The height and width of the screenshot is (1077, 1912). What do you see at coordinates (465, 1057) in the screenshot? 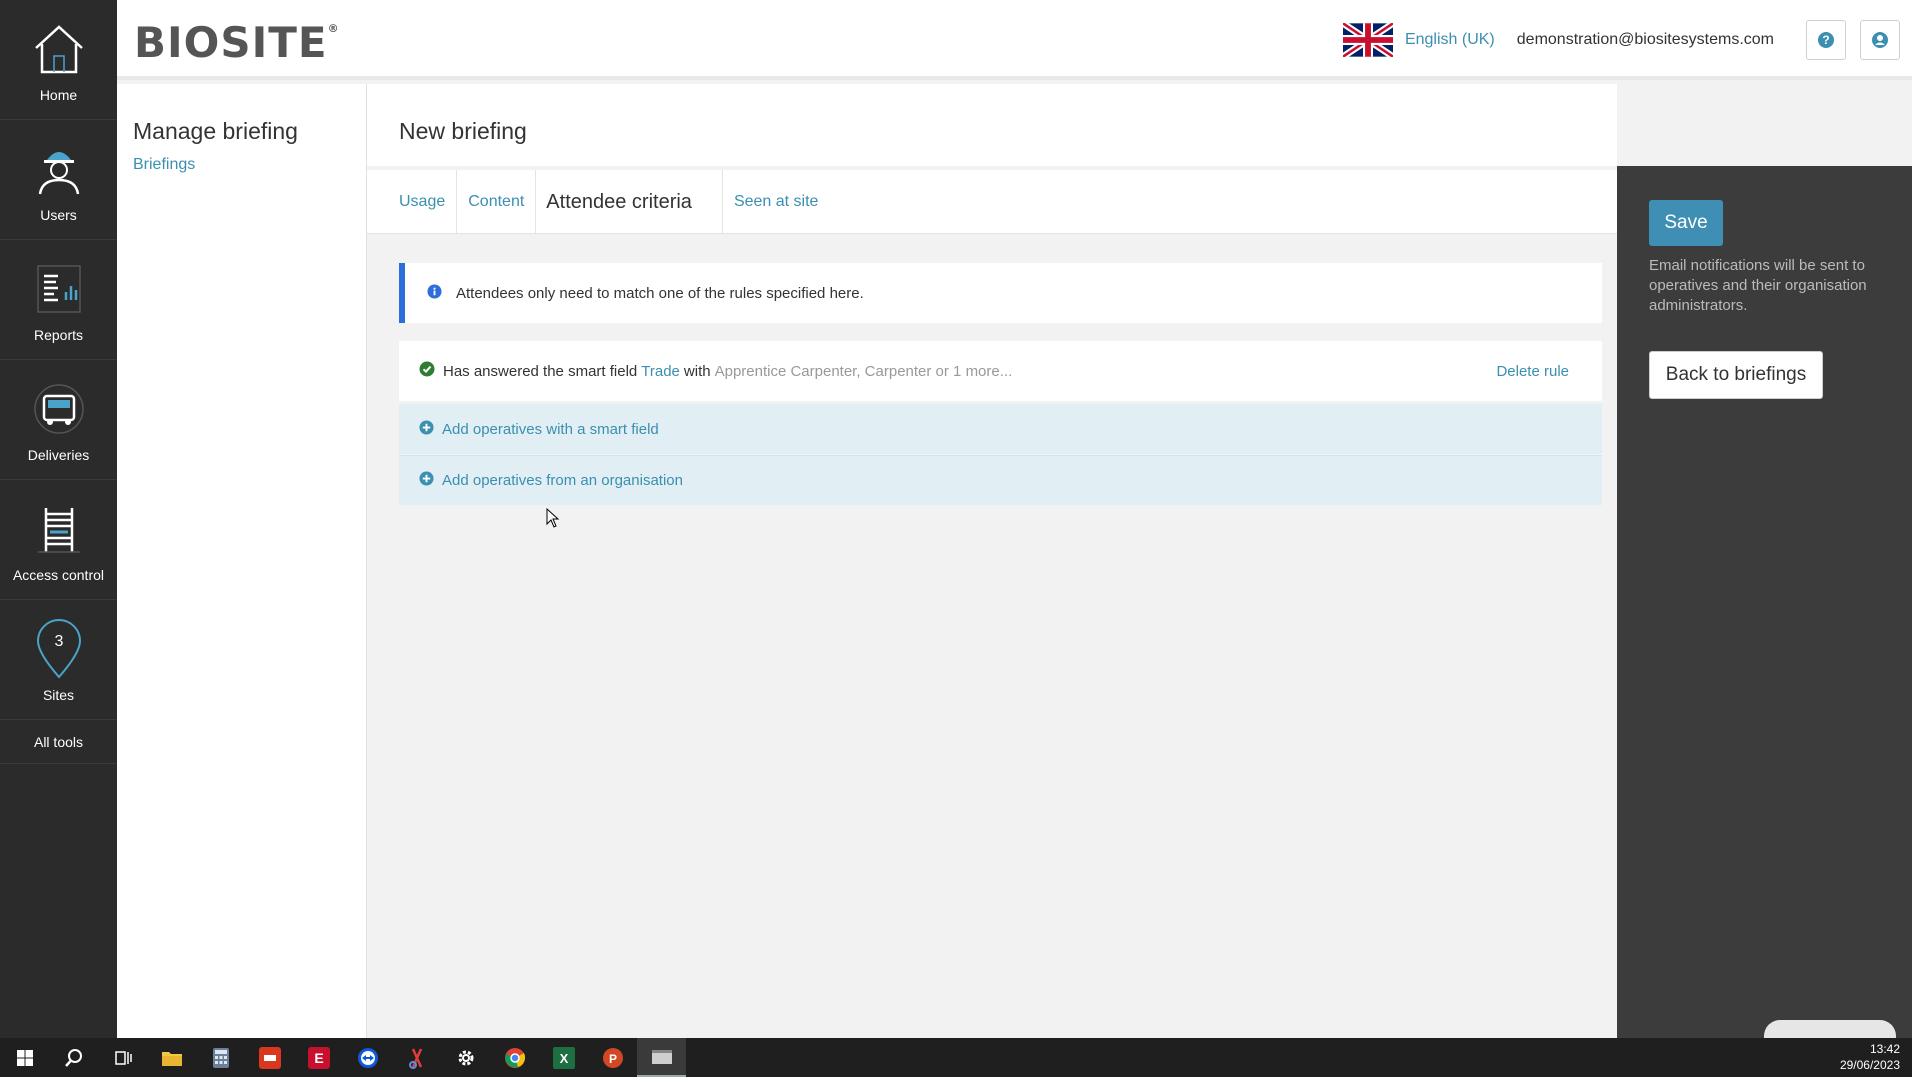
I see `settings-gear-icon` at bounding box center [465, 1057].